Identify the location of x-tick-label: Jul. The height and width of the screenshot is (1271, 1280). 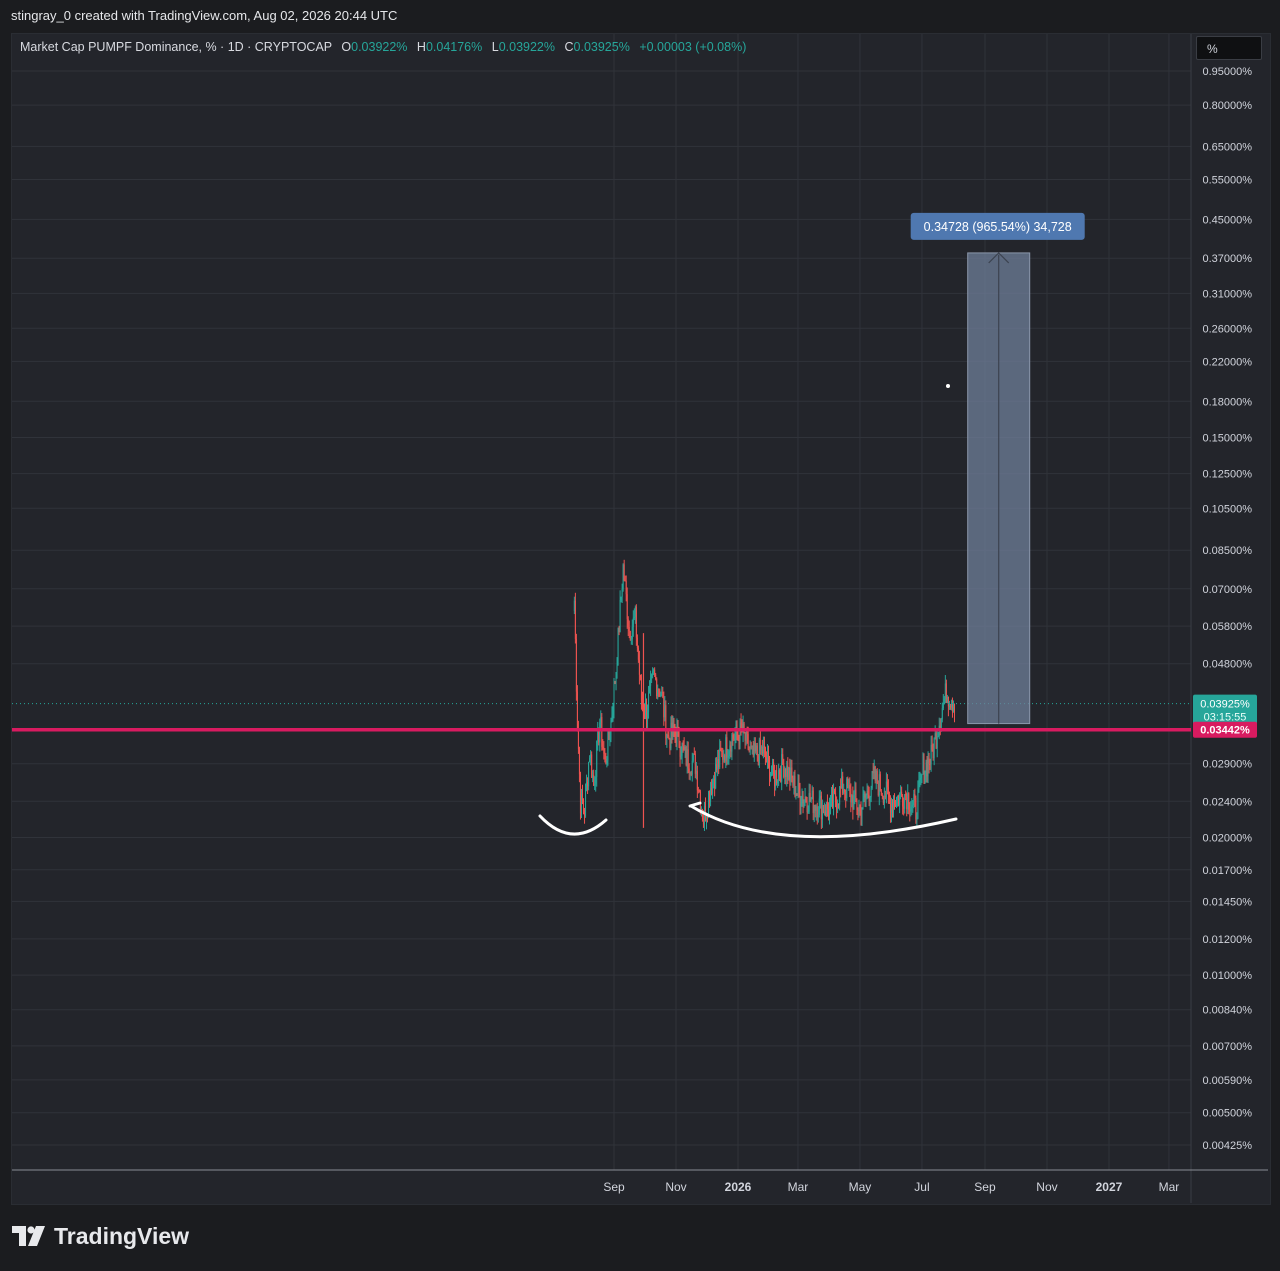
(921, 1187).